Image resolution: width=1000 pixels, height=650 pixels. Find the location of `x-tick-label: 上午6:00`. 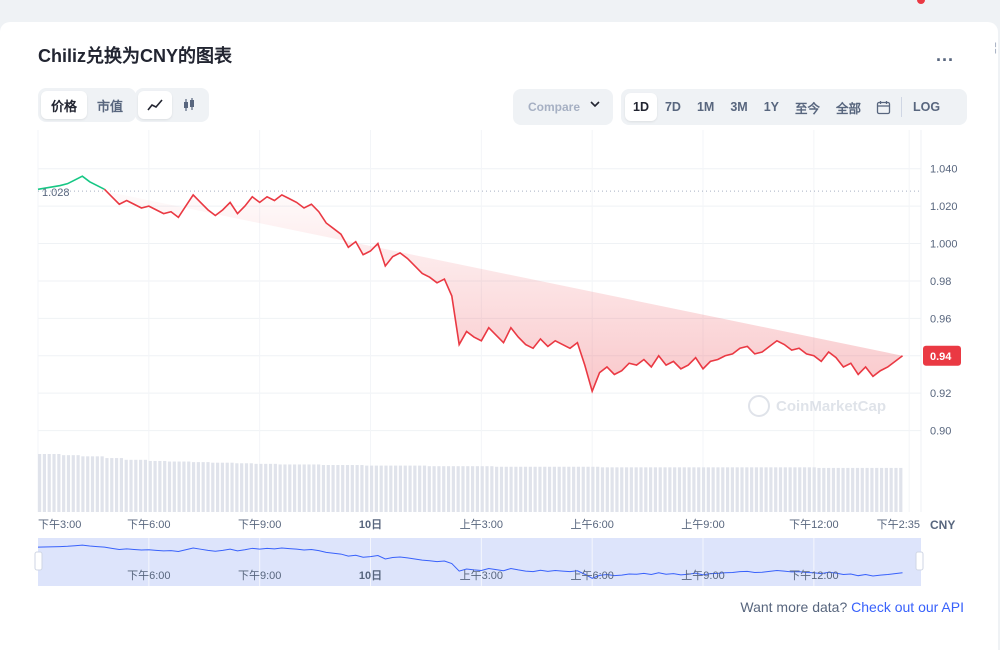

x-tick-label: 上午6:00 is located at coordinates (591, 524).